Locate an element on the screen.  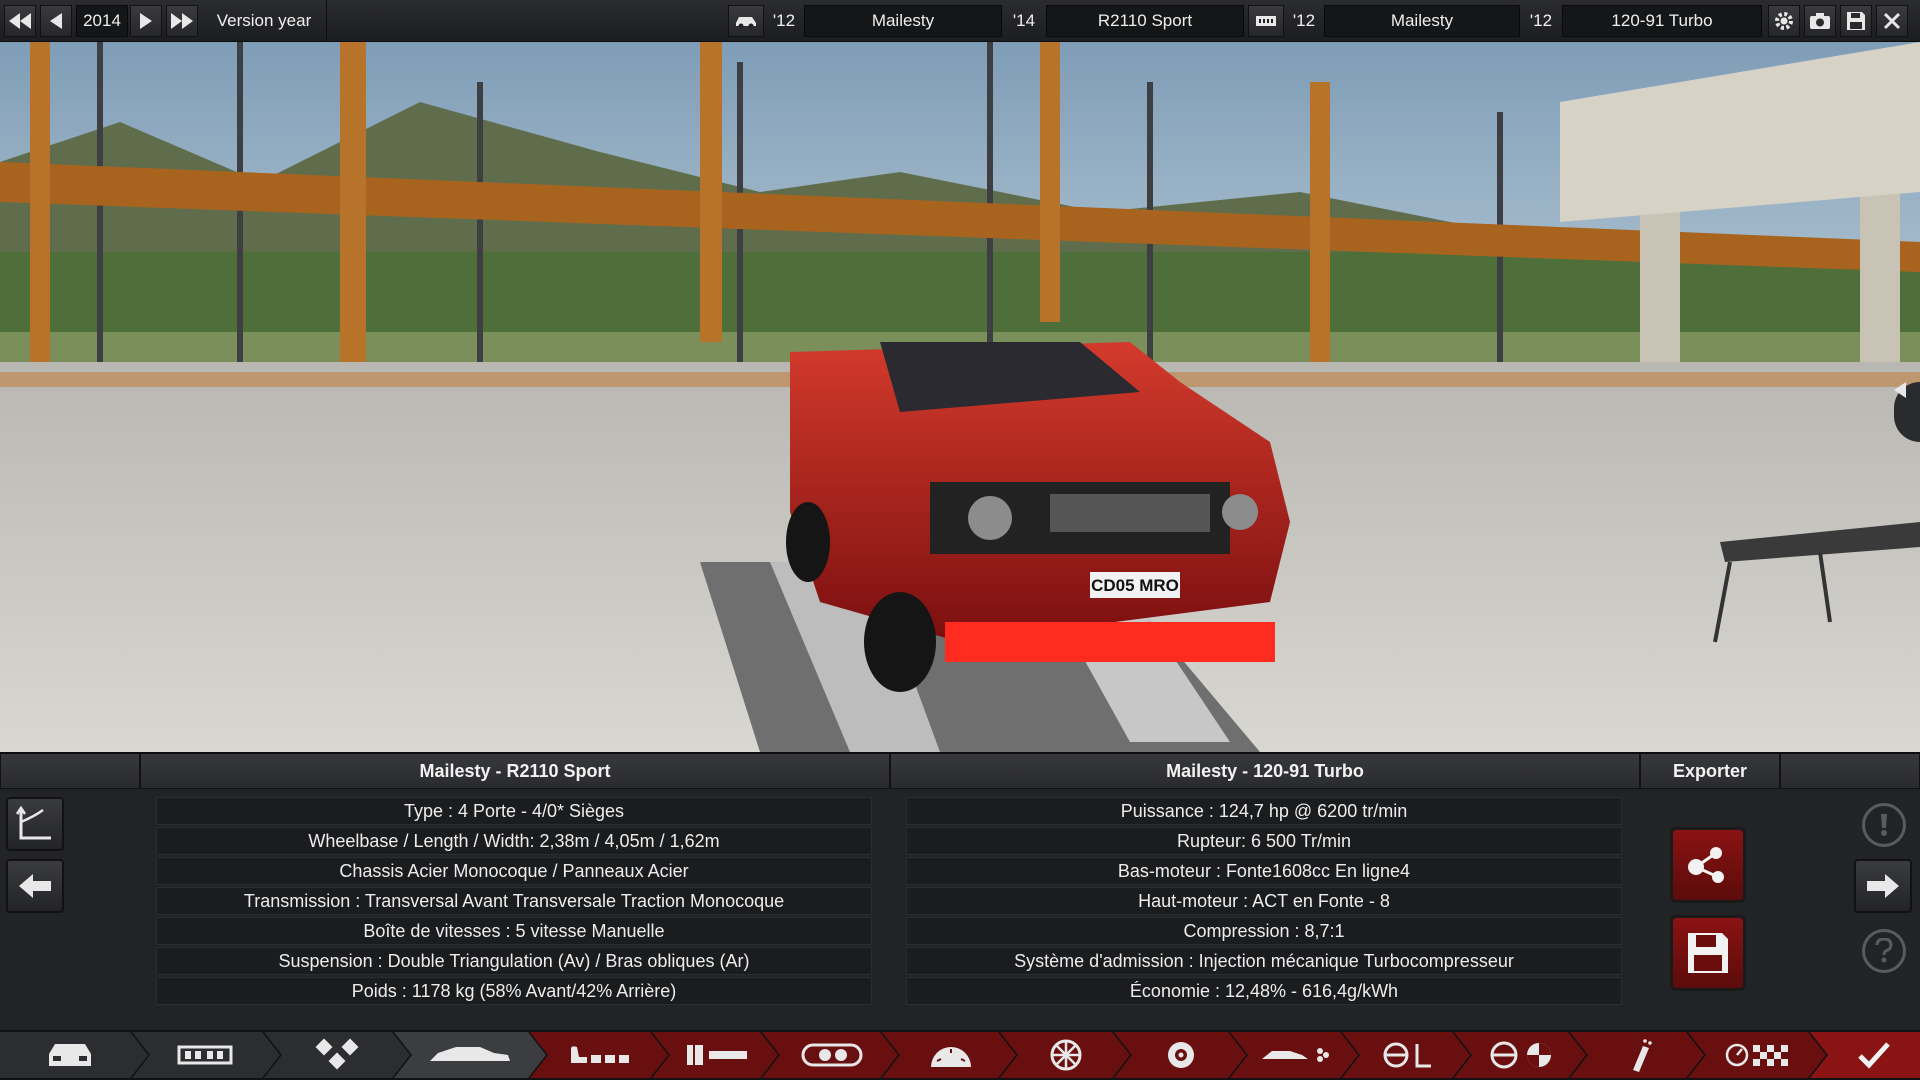
panel-corner-right is located at coordinates (1850, 771).